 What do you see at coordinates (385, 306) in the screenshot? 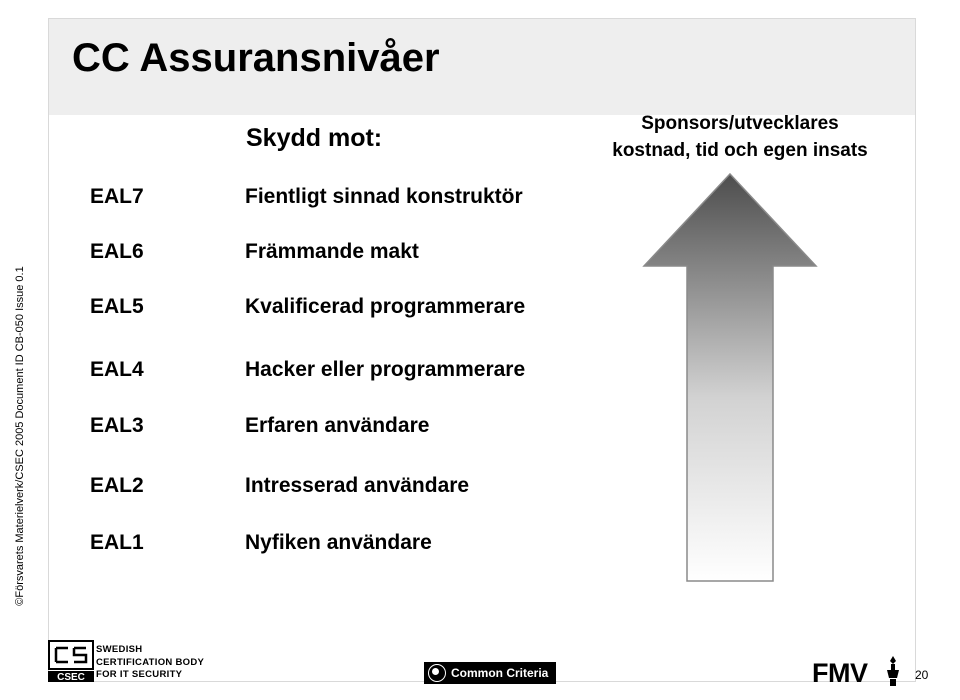
I see `eal-threat-label: Kvalificerad programmerare` at bounding box center [385, 306].